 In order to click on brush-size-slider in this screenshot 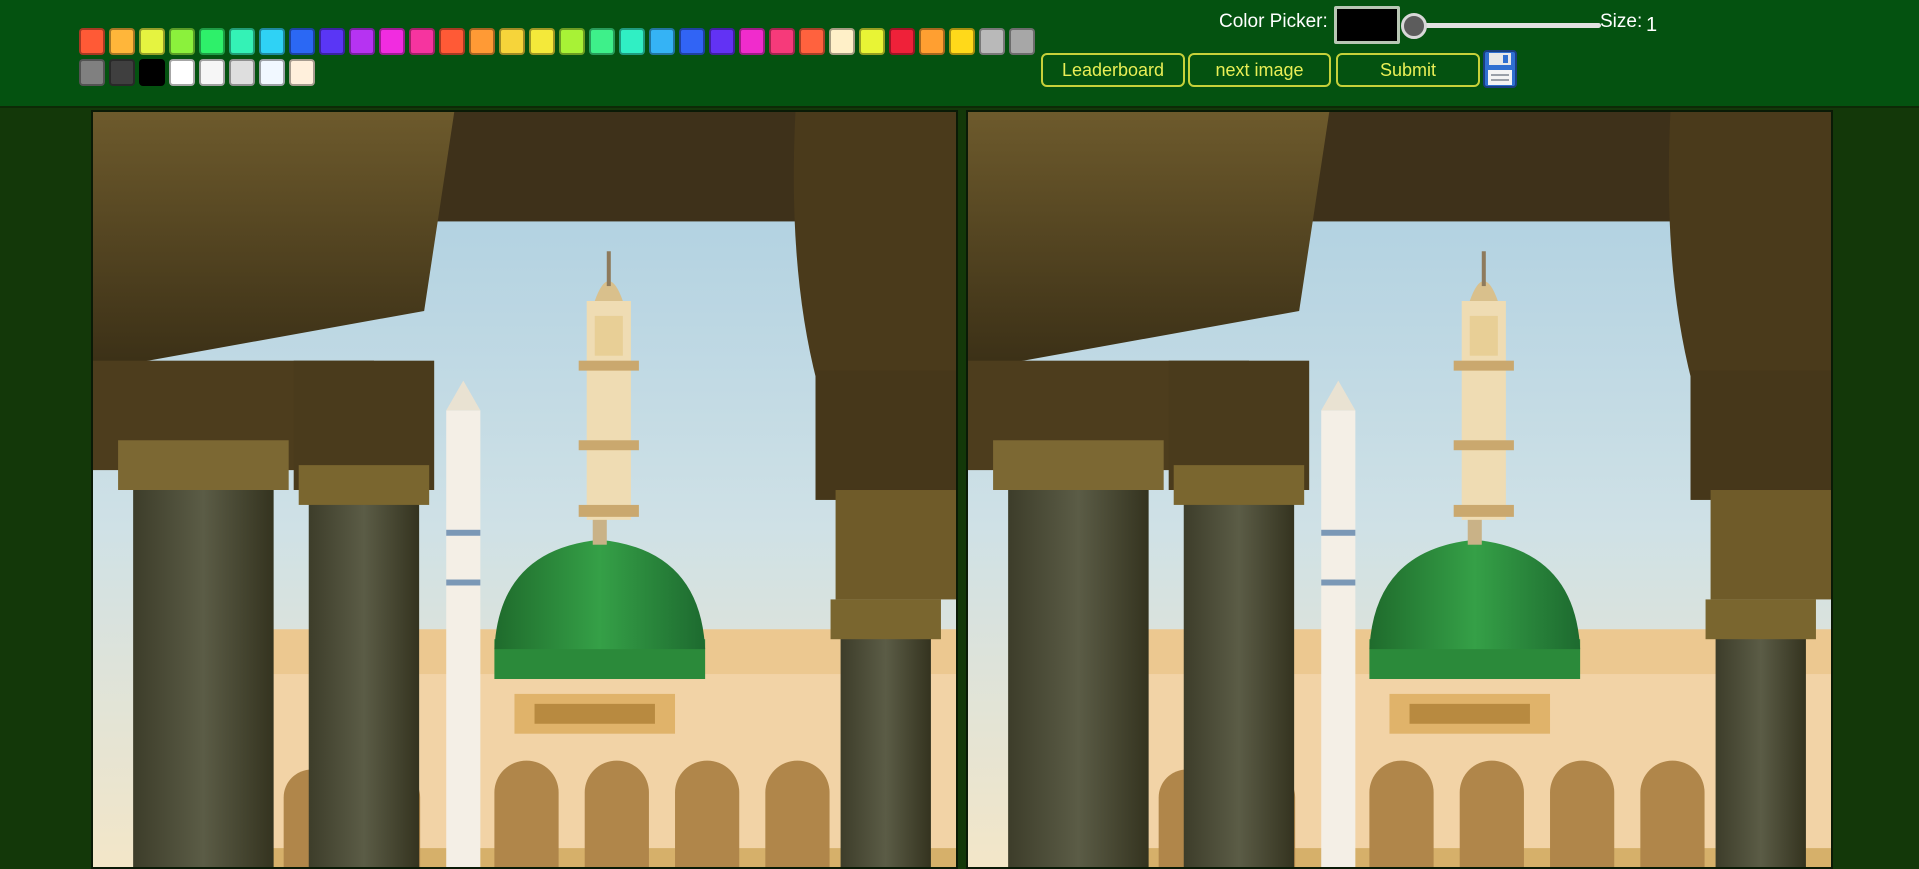, I will do `click(1506, 25)`.